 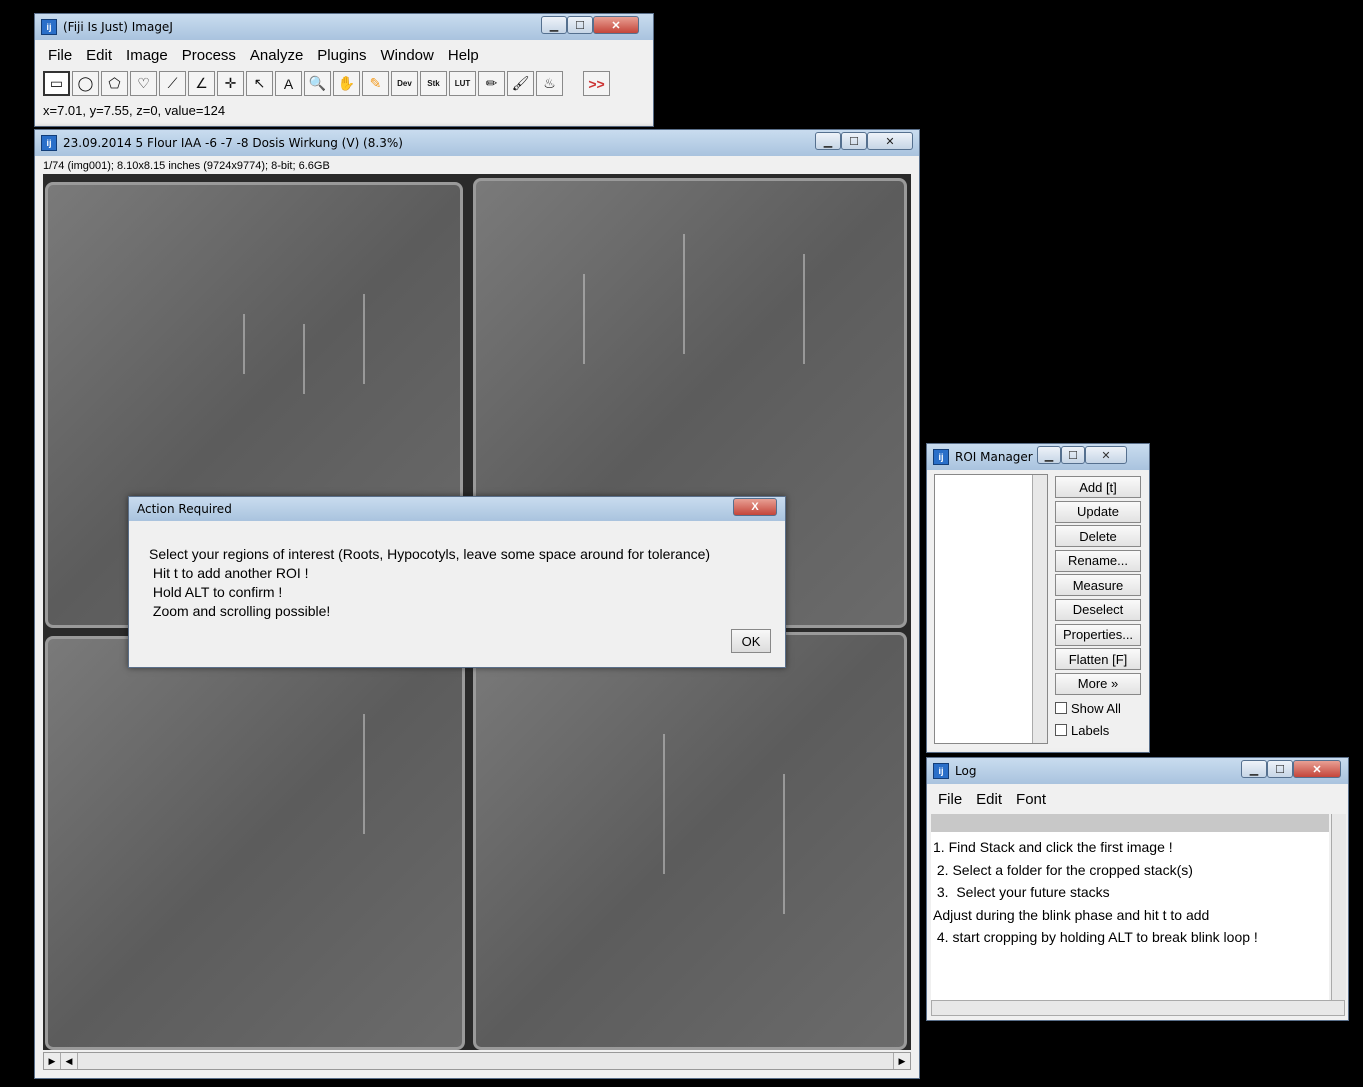 I want to click on measure-button: Measure, so click(x=1098, y=585).